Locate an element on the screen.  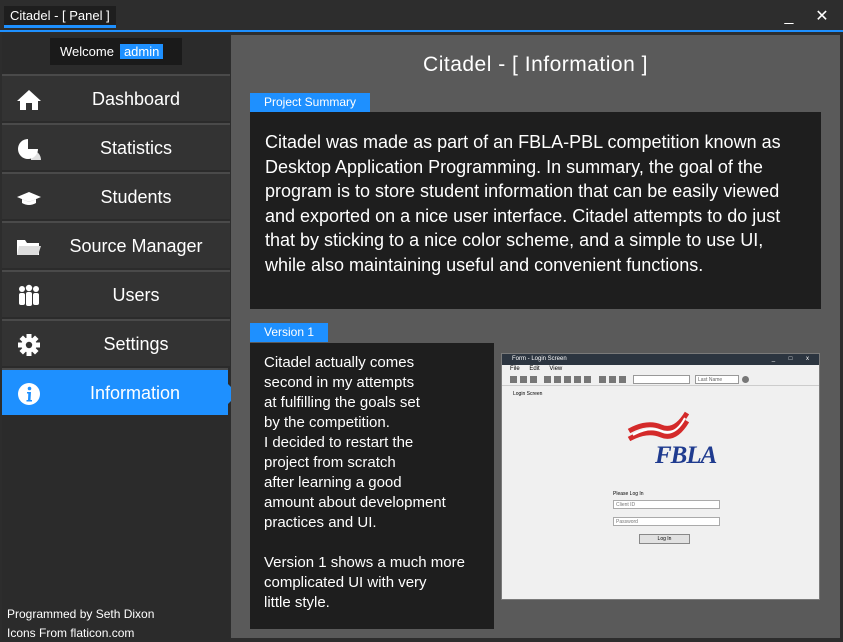
toolbar-new-icon is located at coordinates (523, 379).